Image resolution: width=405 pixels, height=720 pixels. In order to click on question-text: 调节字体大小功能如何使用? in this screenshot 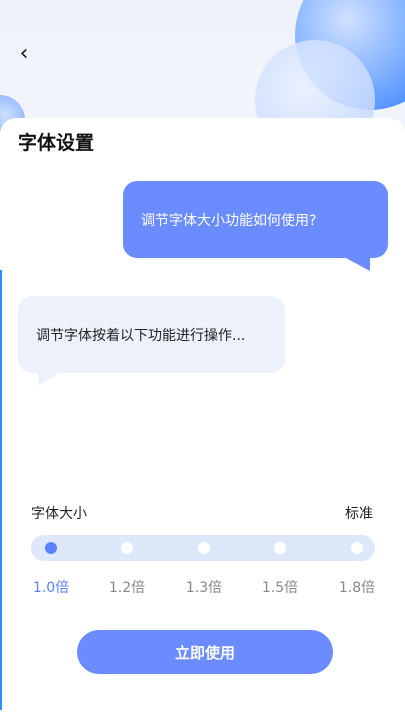, I will do `click(229, 220)`.